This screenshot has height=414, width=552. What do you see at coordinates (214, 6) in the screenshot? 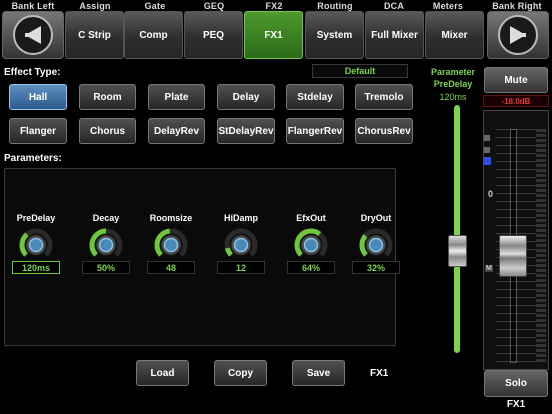
I see `tab-geq-label: GEQ` at bounding box center [214, 6].